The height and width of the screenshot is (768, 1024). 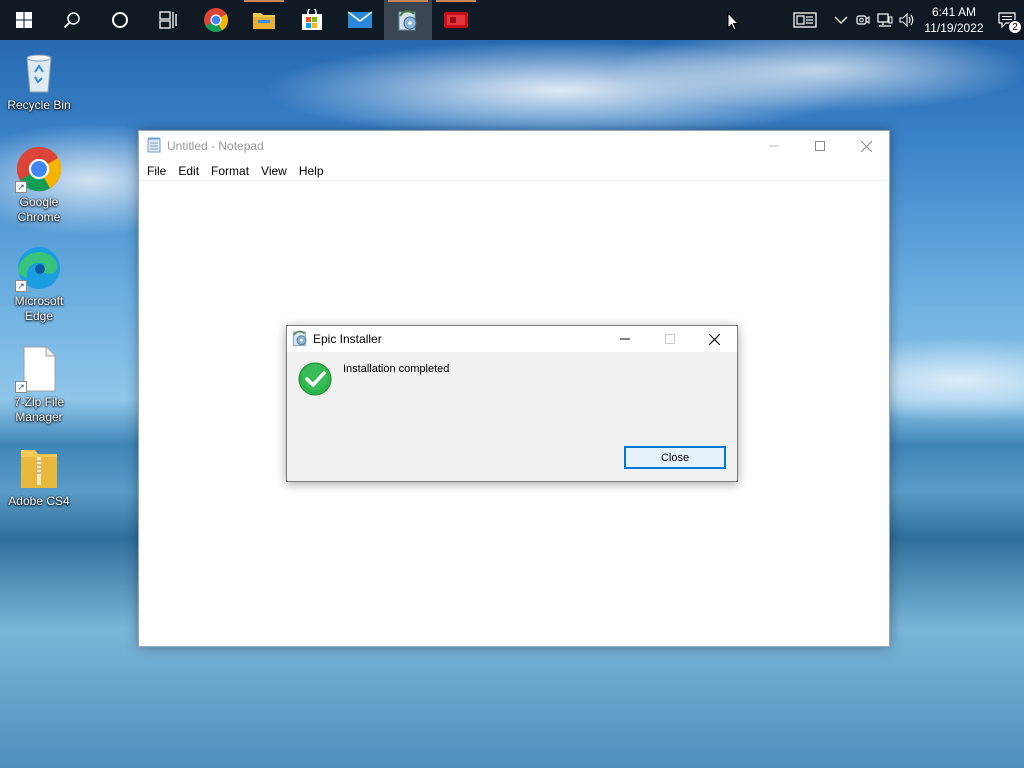 I want to click on clock: 6:41 AM 11/19/2022, so click(x=954, y=20).